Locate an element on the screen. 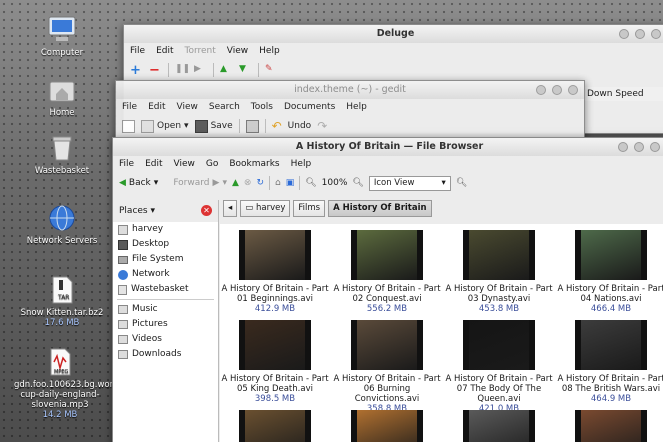 The width and height of the screenshot is (663, 442). sidebar-item-harvey: harvey is located at coordinates (165, 229).